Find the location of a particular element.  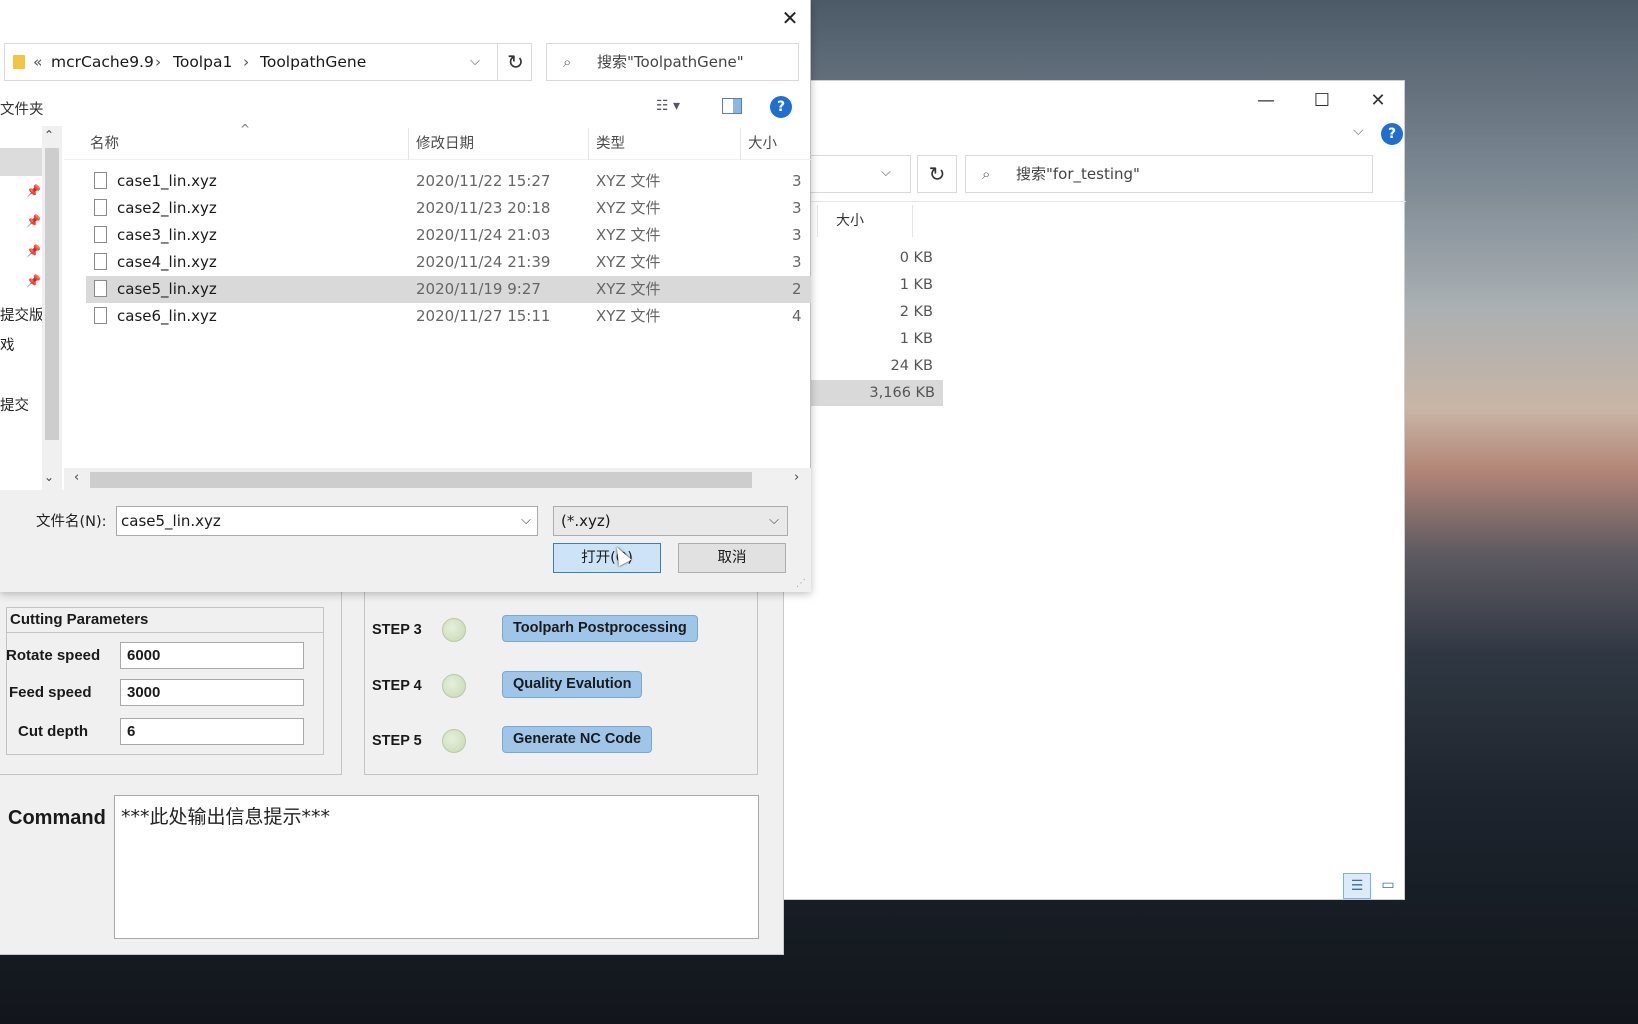

filename-label: 文件名(N): is located at coordinates (71, 522).